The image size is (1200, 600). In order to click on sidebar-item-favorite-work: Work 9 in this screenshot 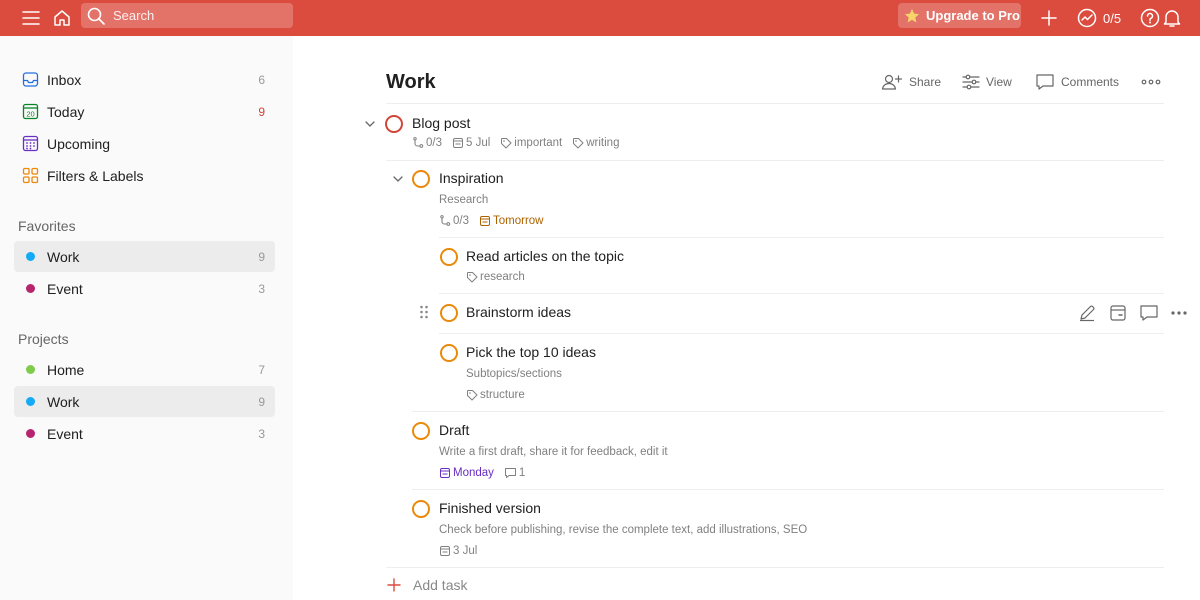, I will do `click(144, 256)`.